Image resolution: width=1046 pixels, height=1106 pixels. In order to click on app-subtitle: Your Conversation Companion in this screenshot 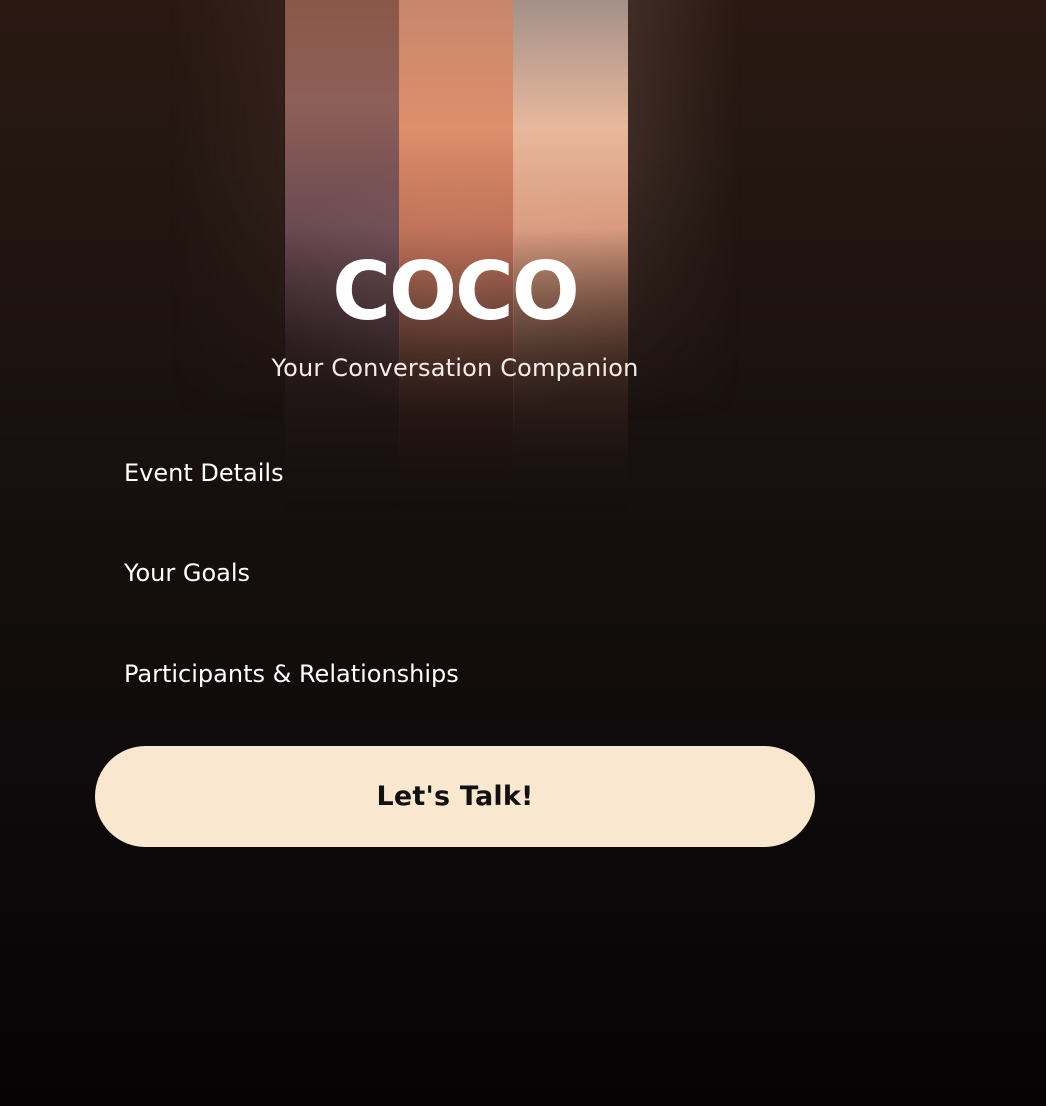, I will do `click(455, 368)`.